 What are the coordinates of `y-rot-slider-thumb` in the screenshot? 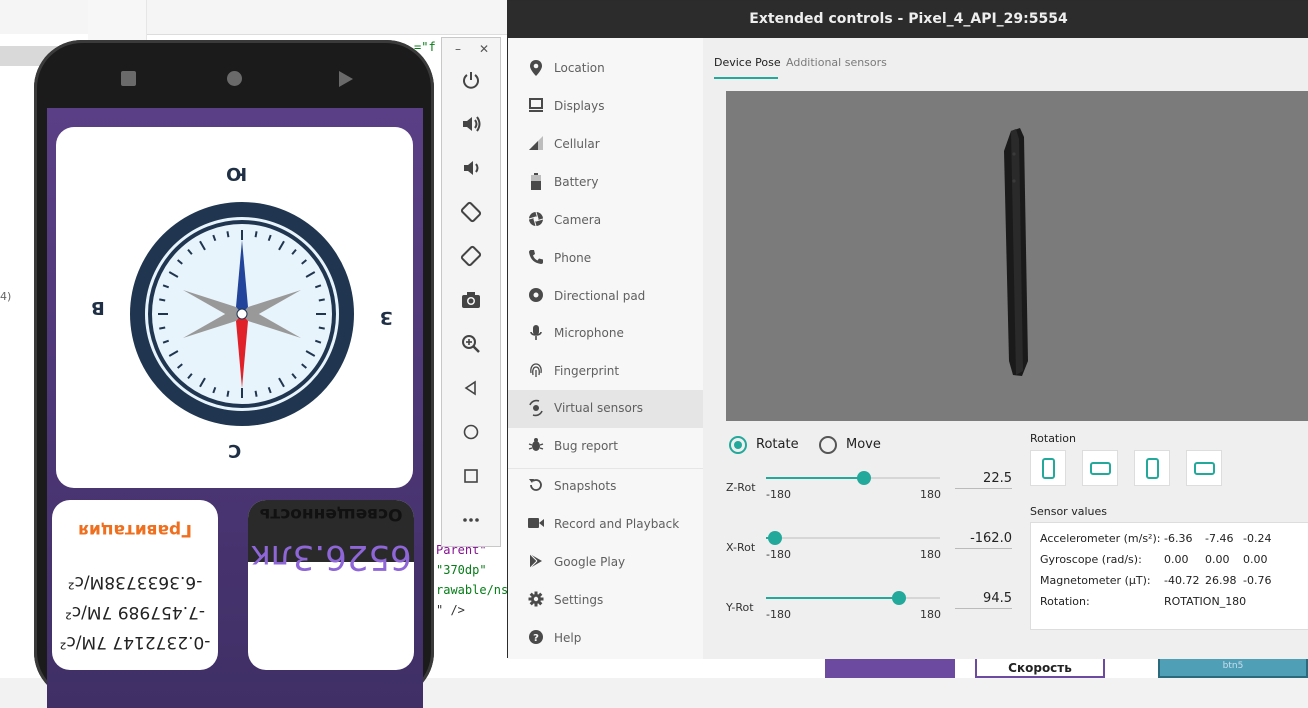 It's located at (898, 598).